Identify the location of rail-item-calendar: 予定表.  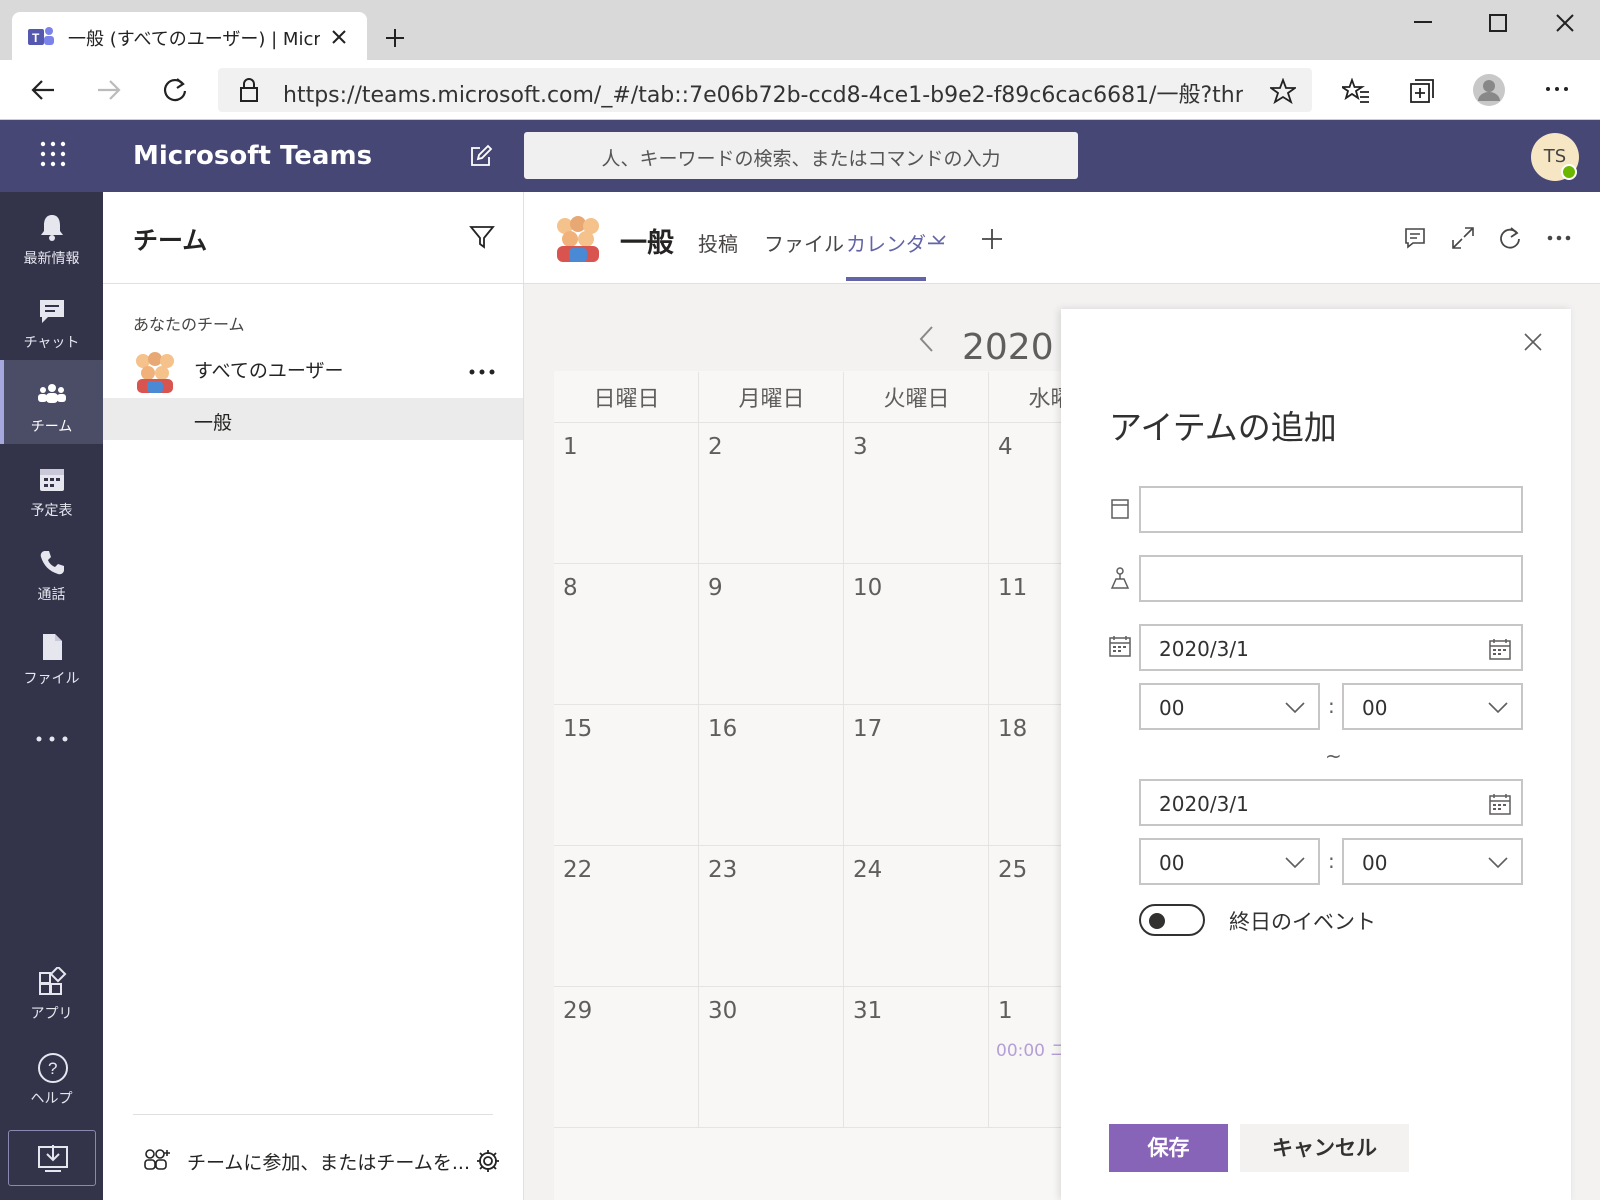
(51, 493).